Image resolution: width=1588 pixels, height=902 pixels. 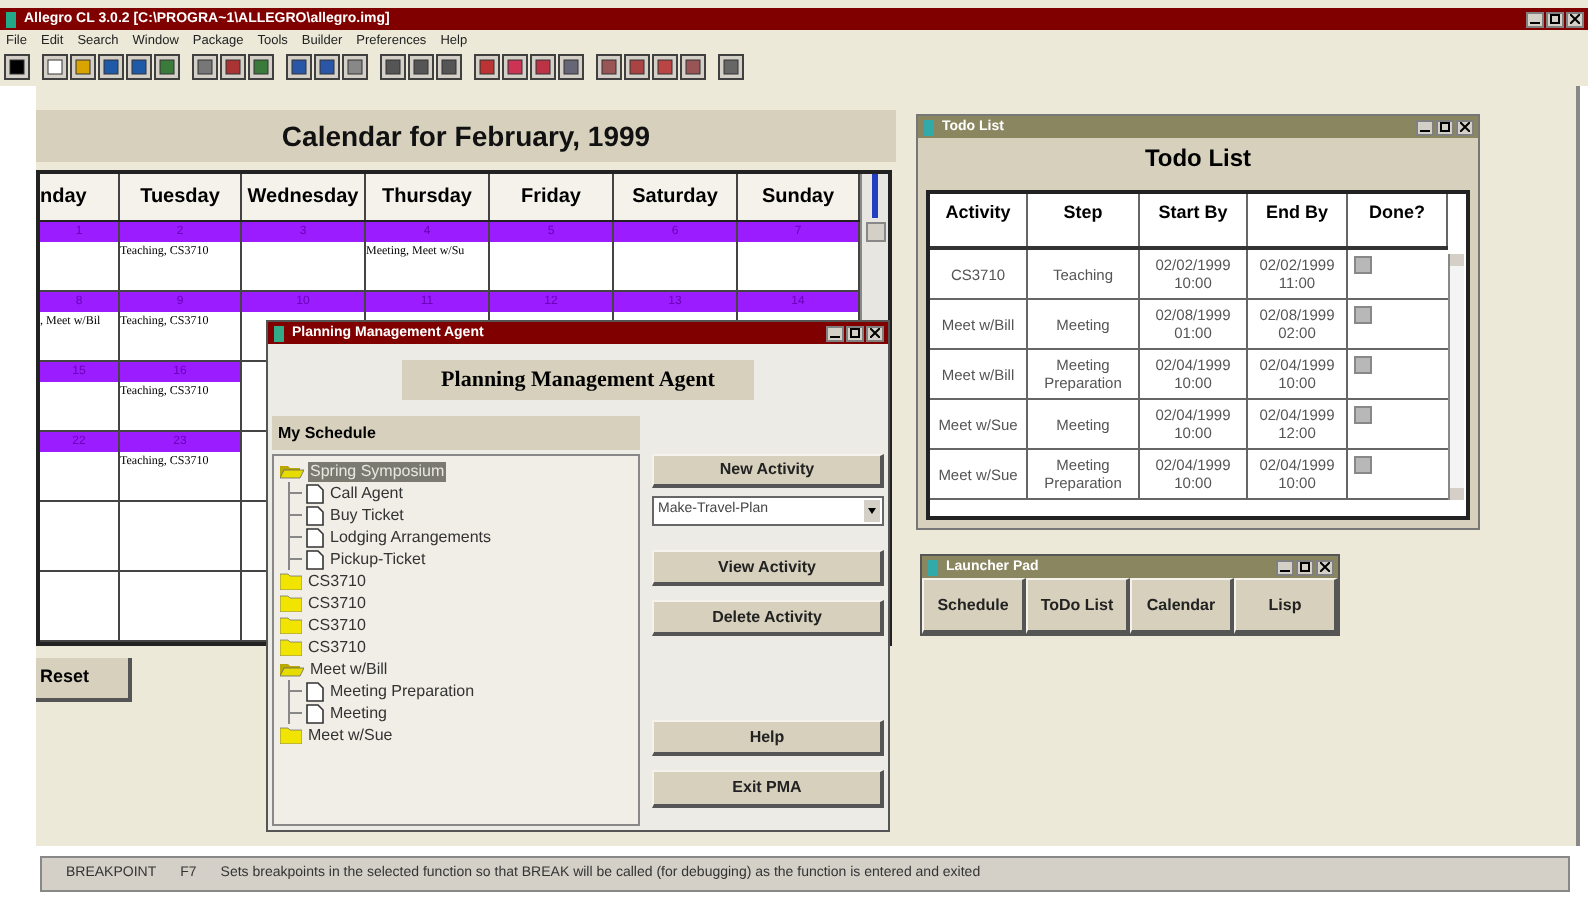 I want to click on reset-button: Reset, so click(x=84, y=680).